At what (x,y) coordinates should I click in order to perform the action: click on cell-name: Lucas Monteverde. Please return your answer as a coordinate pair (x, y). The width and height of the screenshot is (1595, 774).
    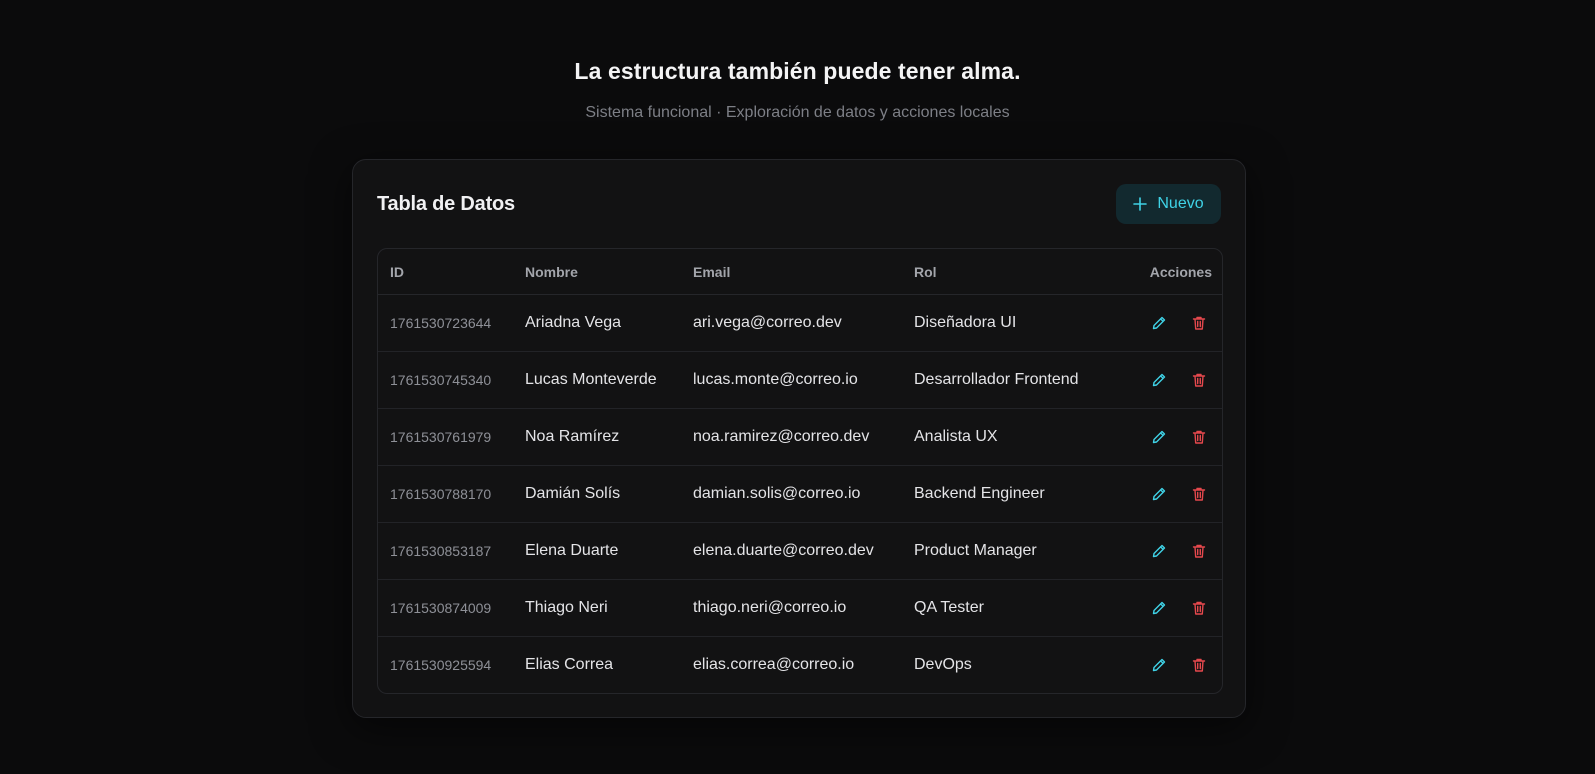
    Looking at the image, I should click on (597, 380).